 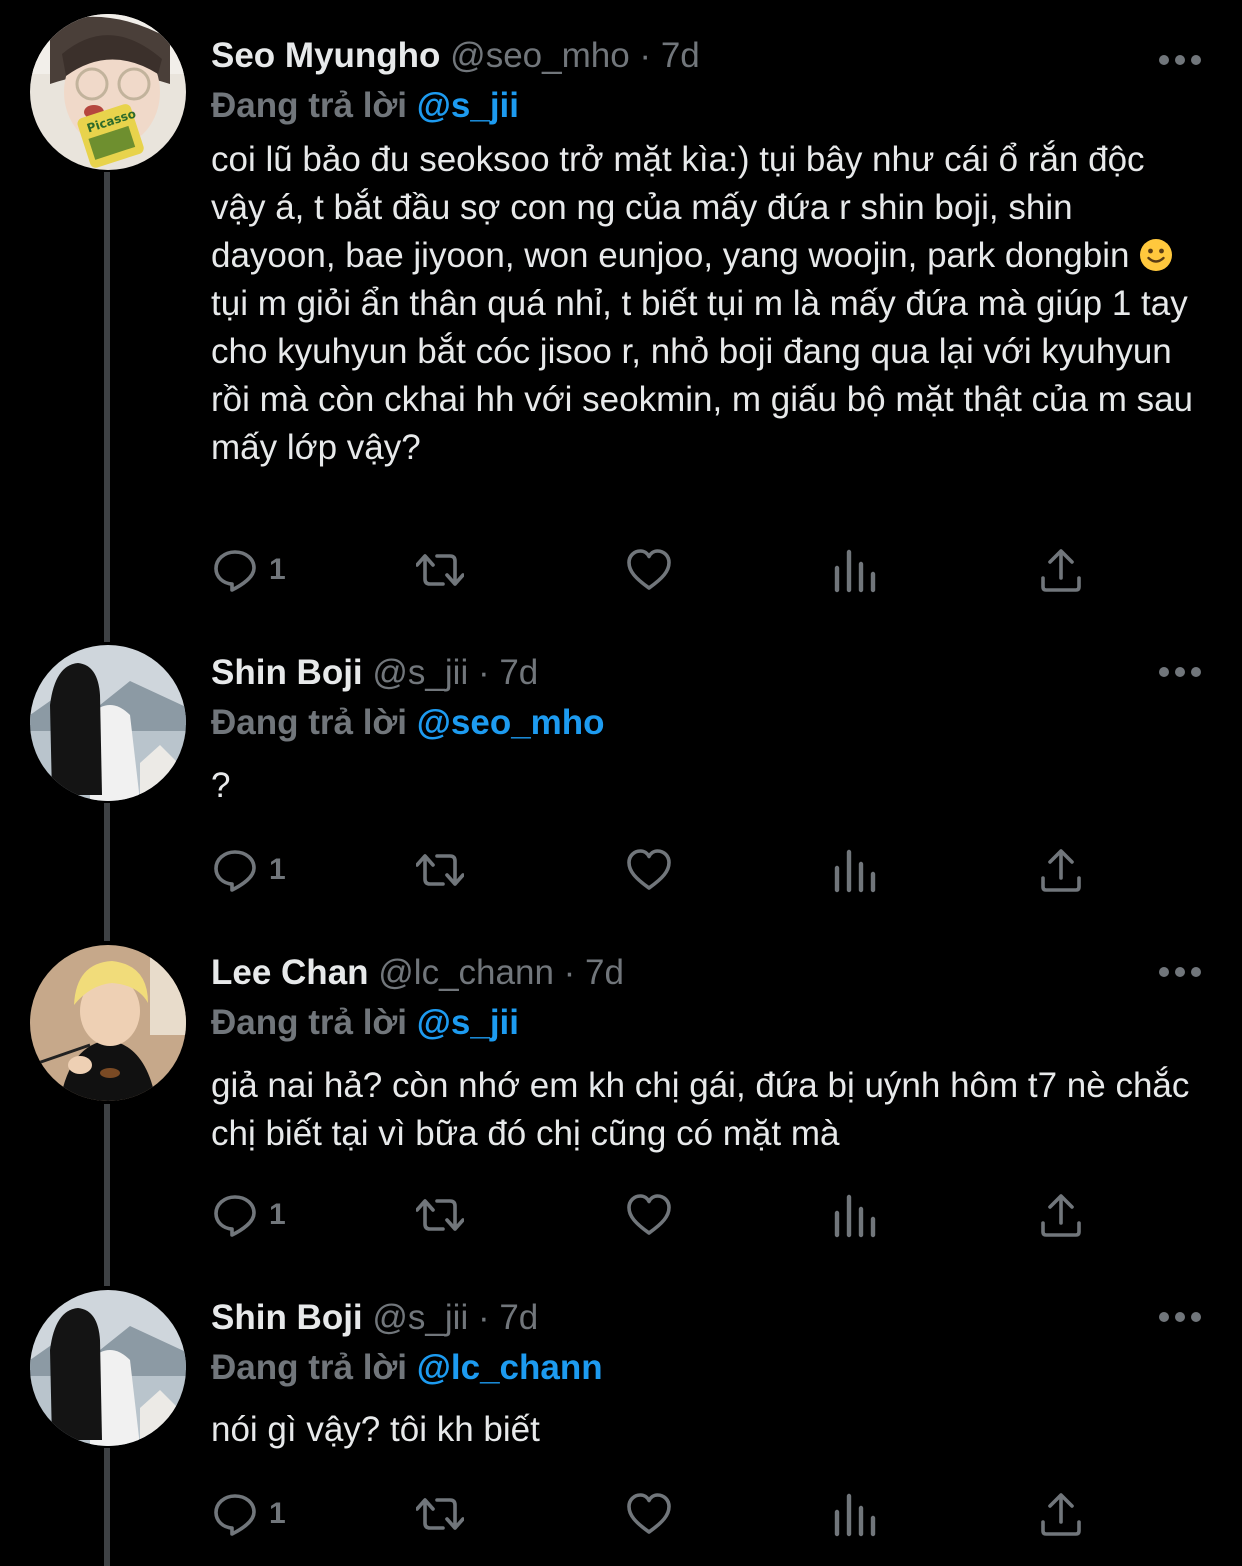 I want to click on avatar: Picasso, so click(x=108, y=92).